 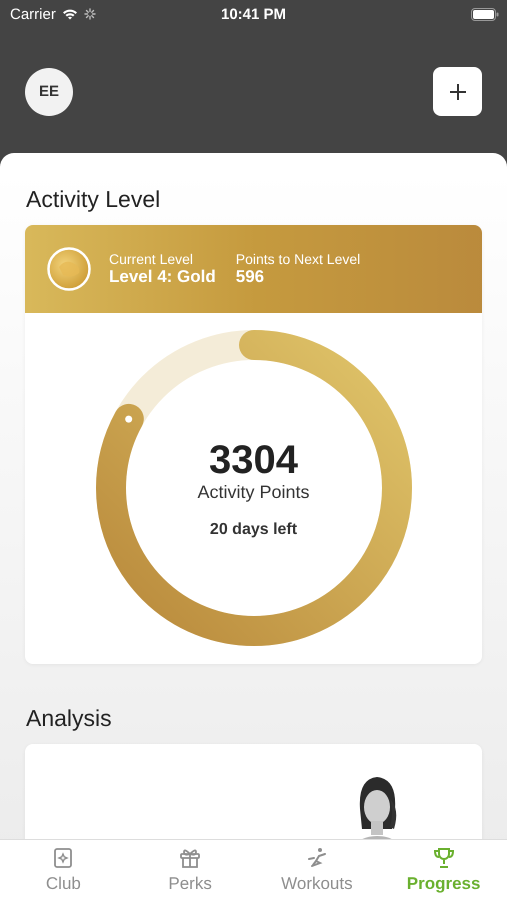 I want to click on trophy-icon, so click(x=444, y=858).